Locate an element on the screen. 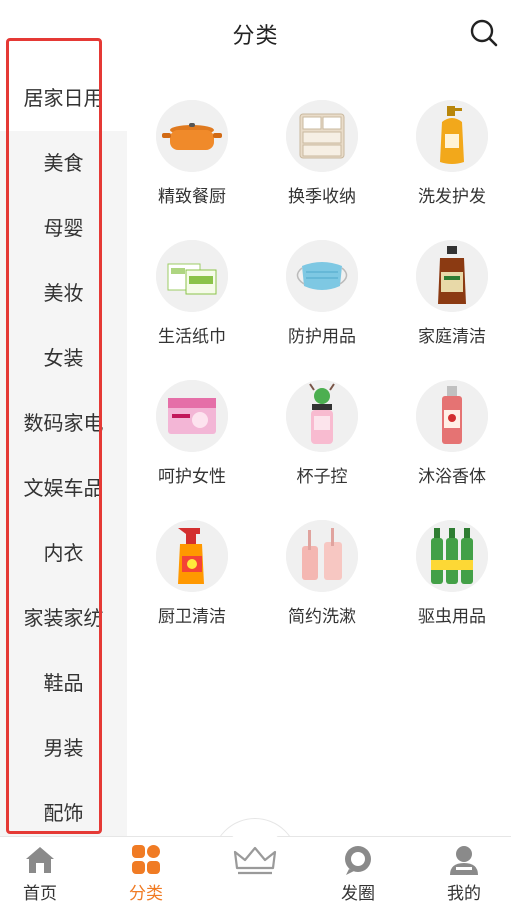 The image size is (511, 904). sidebar-item-shoes: 鞋品 is located at coordinates (63, 683).